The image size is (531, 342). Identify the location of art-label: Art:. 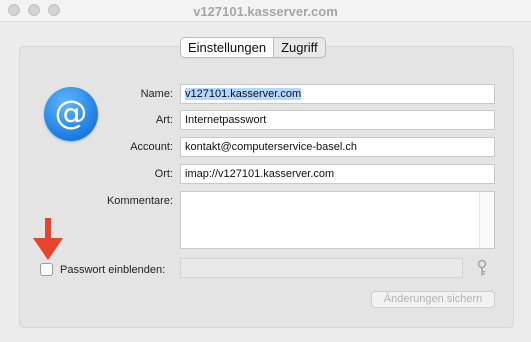
(164, 120).